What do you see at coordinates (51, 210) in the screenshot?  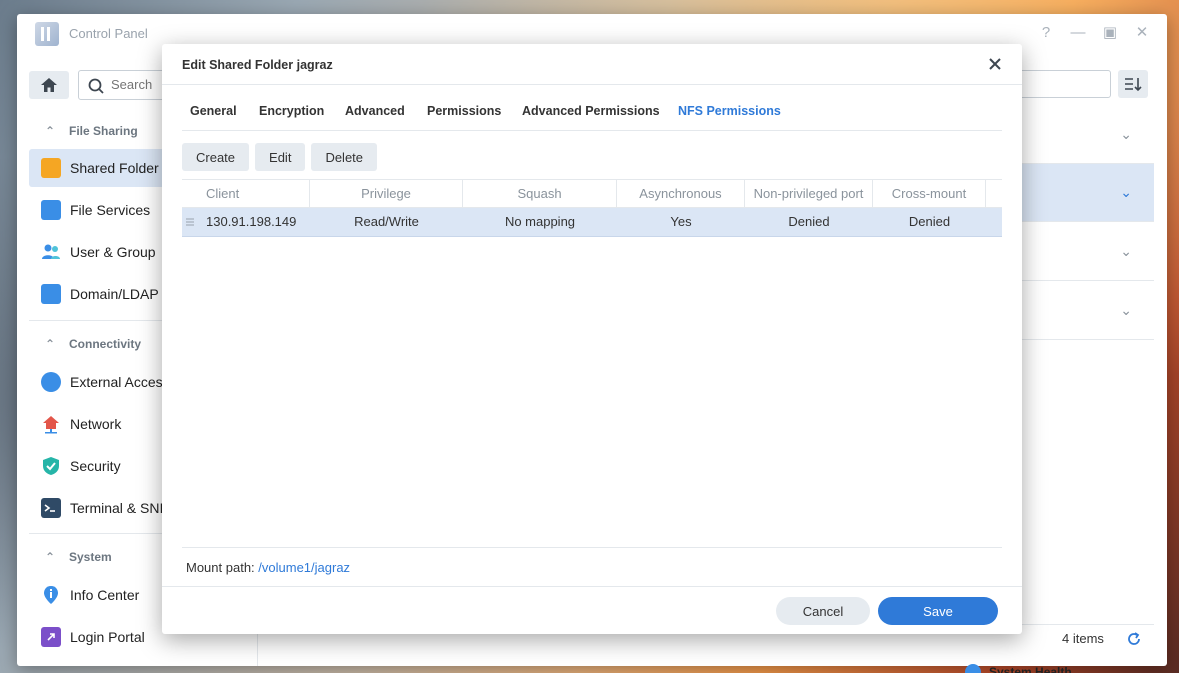 I see `file-services-icon` at bounding box center [51, 210].